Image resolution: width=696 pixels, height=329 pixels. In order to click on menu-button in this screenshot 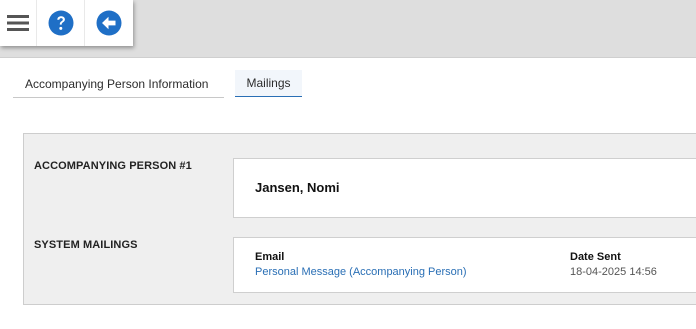, I will do `click(18, 23)`.